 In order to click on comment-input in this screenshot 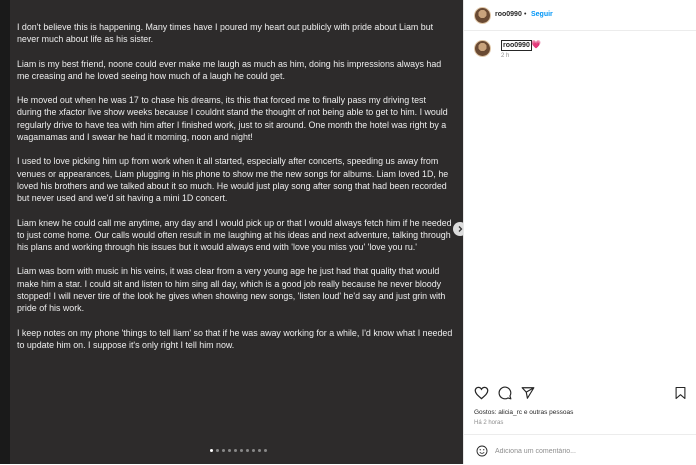, I will do `click(590, 451)`.